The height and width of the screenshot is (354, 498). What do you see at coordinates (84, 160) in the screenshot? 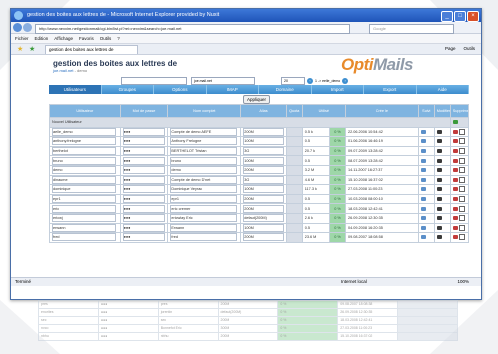
I see `user-input: bruno` at bounding box center [84, 160].